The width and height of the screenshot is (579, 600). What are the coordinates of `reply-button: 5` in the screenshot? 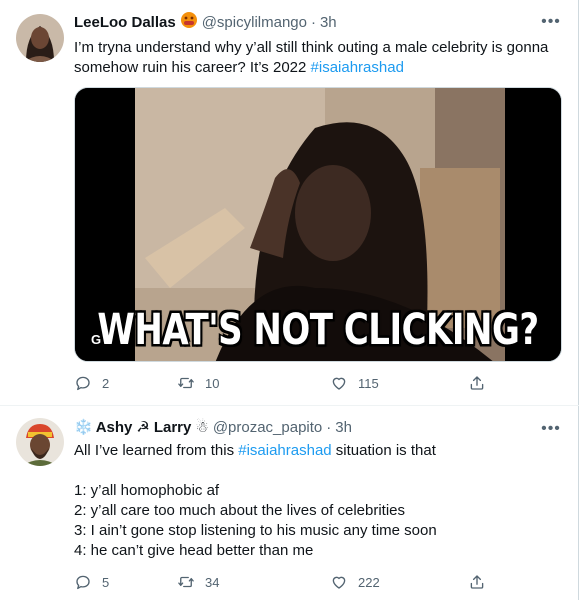 It's located at (91, 582).